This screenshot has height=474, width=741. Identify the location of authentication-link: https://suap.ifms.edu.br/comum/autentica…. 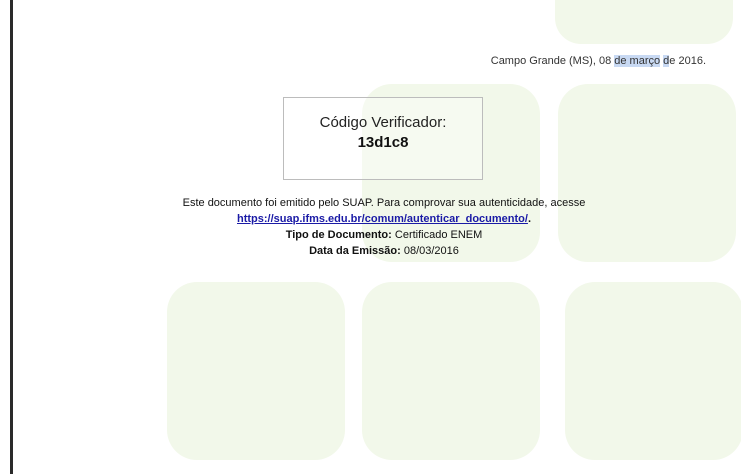
(382, 219).